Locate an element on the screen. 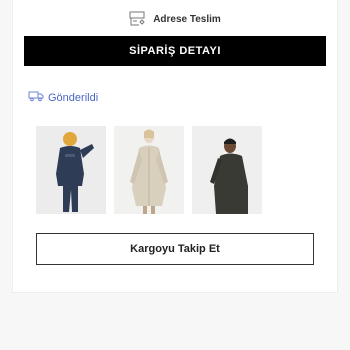  track-shipment-button: Kargoyu Takip Et is located at coordinates (175, 249).